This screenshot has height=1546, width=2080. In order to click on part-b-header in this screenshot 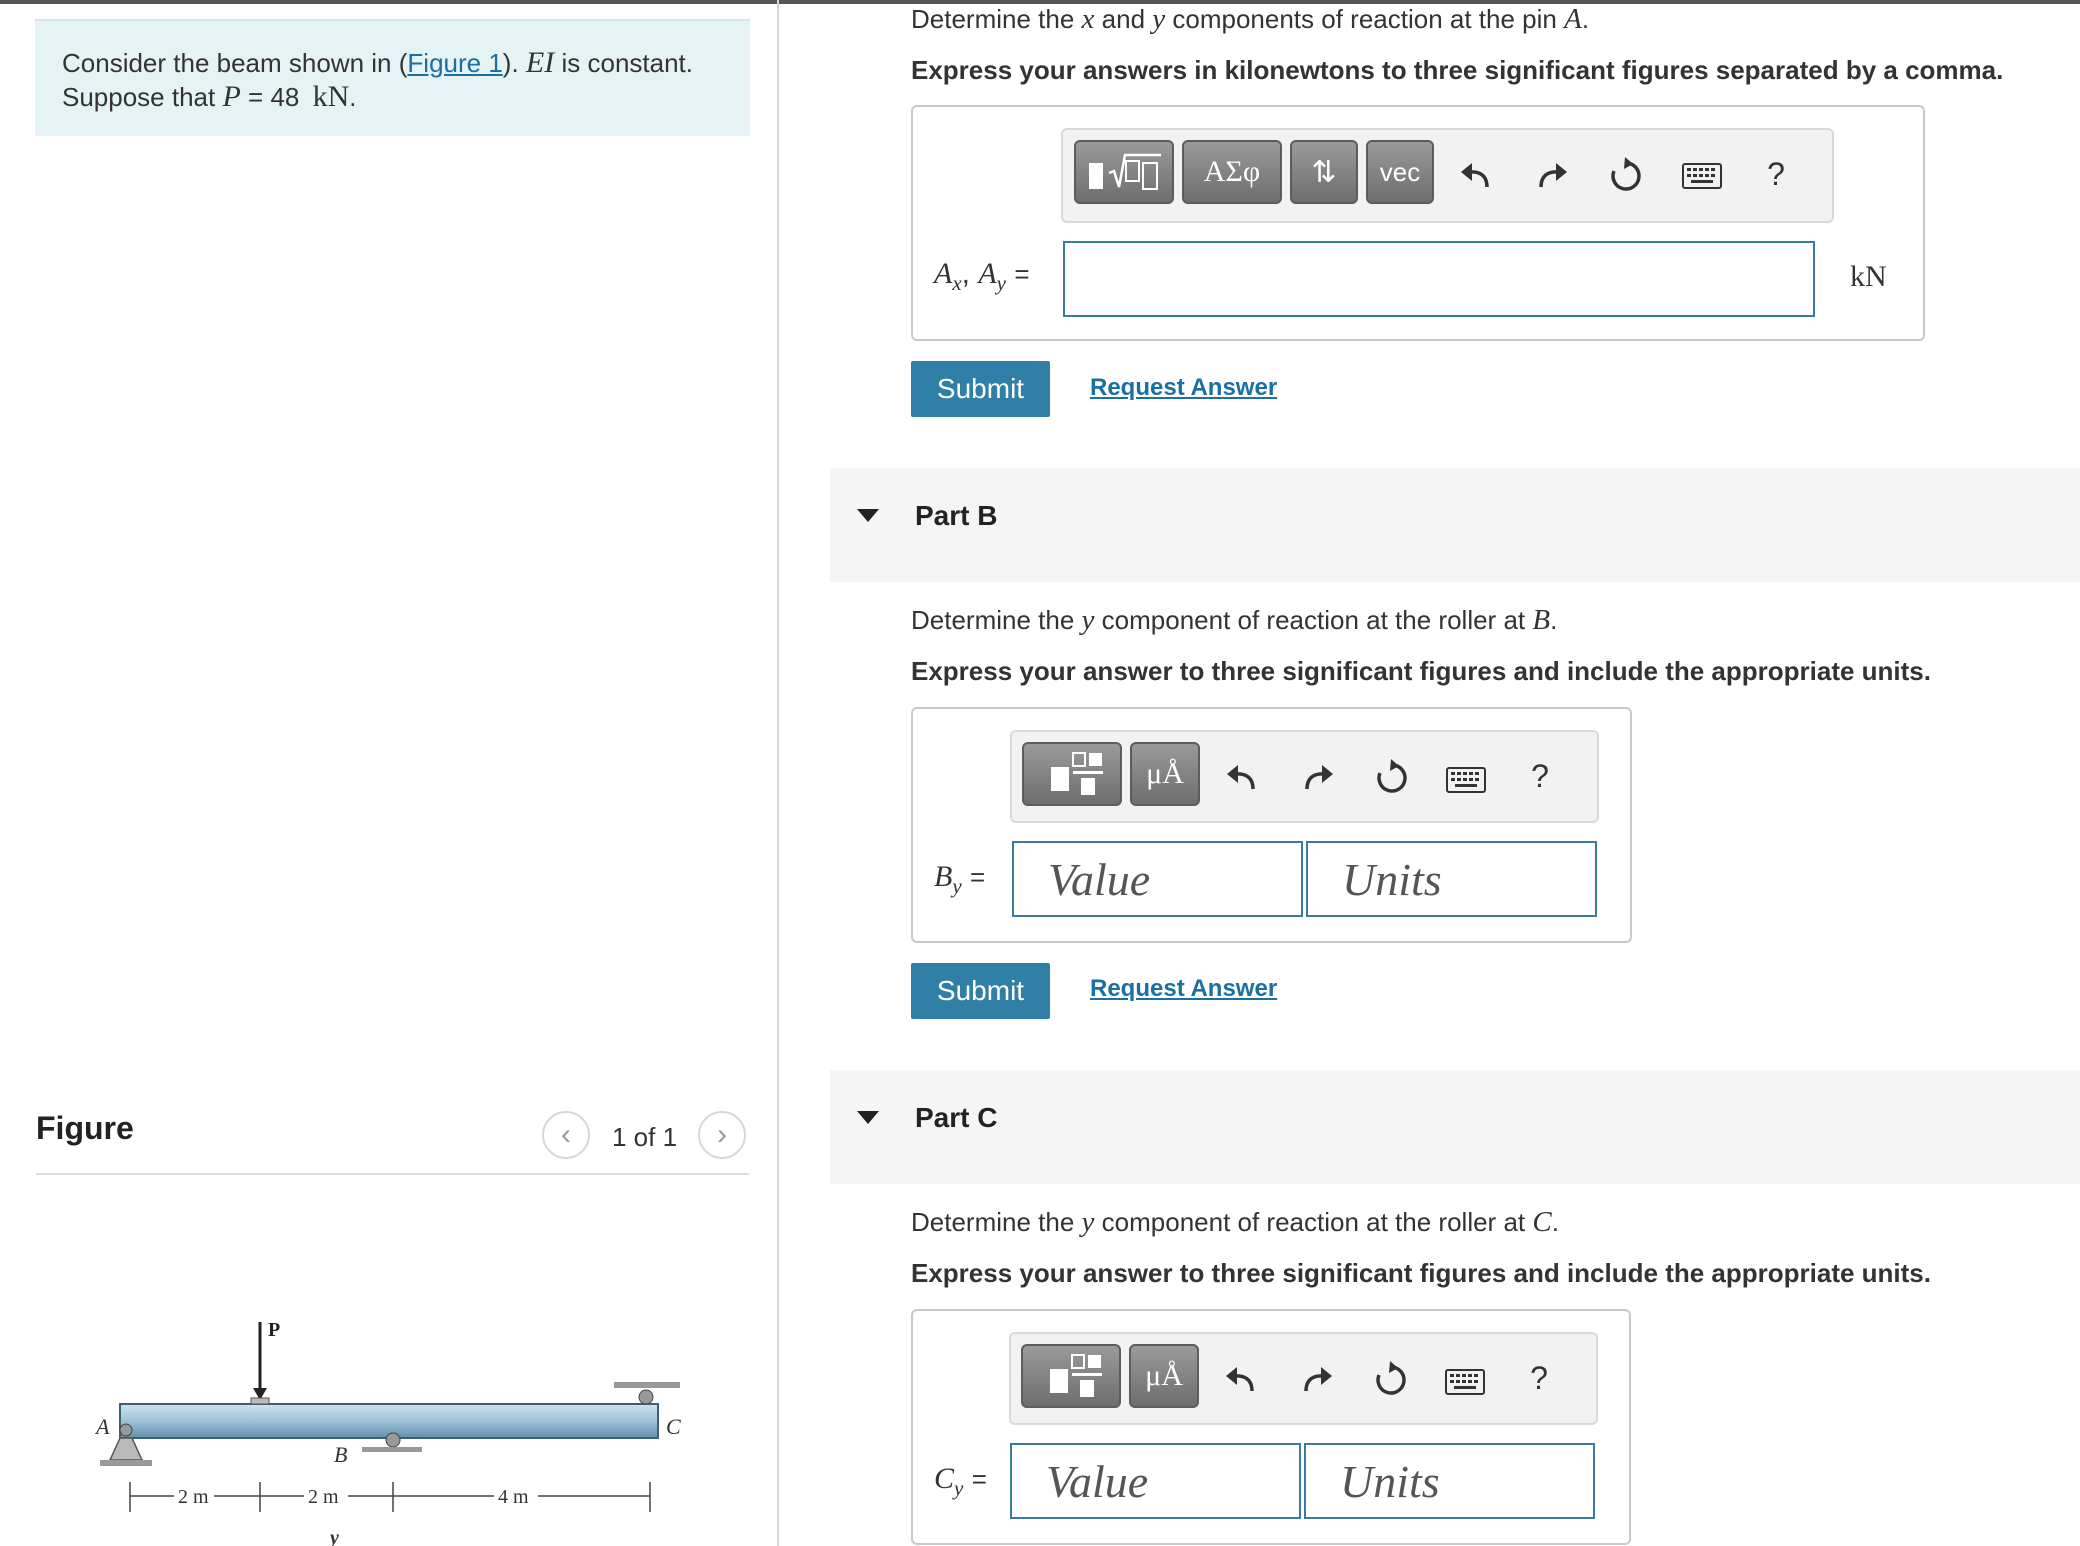, I will do `click(1455, 525)`.